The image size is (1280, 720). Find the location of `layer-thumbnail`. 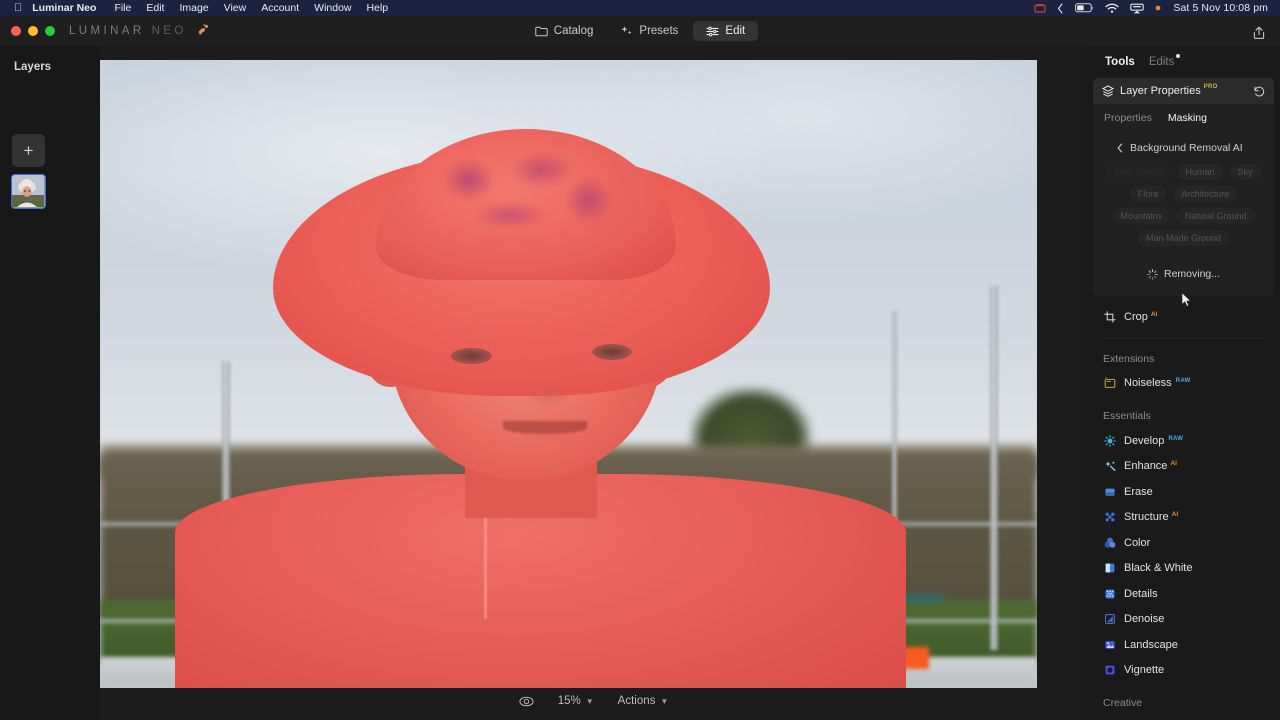

layer-thumbnail is located at coordinates (28, 191).